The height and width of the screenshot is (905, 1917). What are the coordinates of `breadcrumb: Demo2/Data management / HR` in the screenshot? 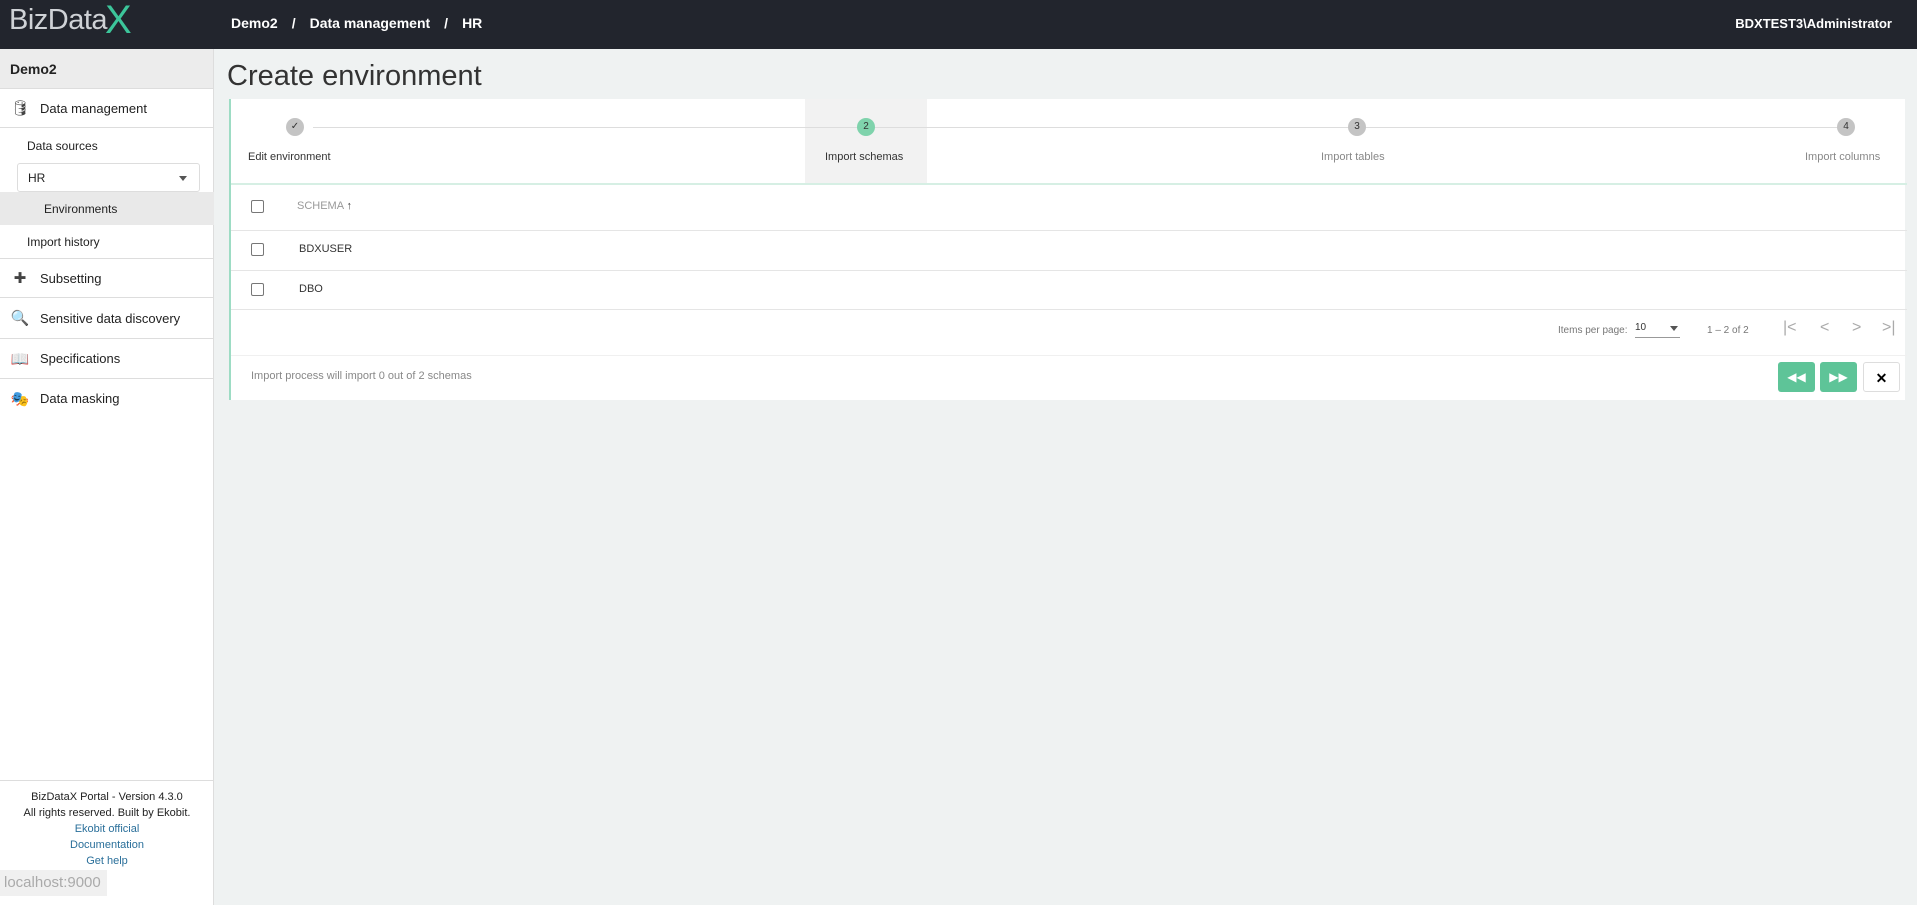 It's located at (357, 23).